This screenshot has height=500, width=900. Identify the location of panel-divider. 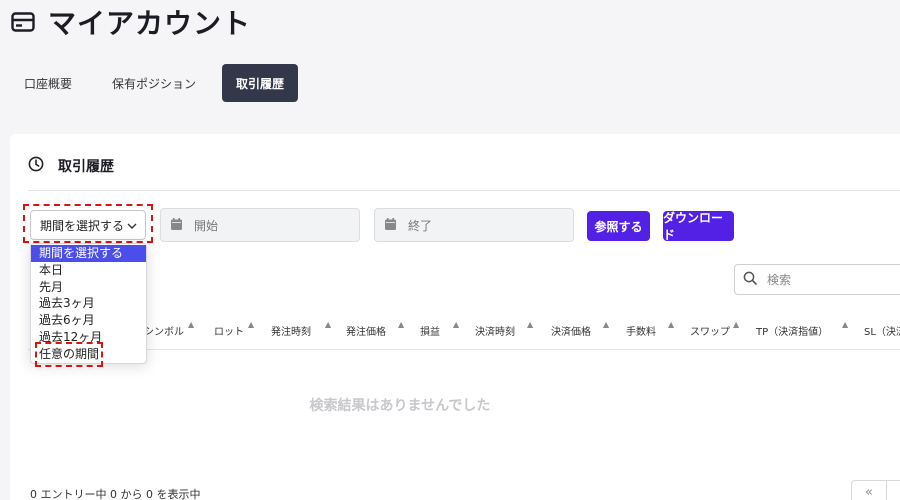
(464, 190).